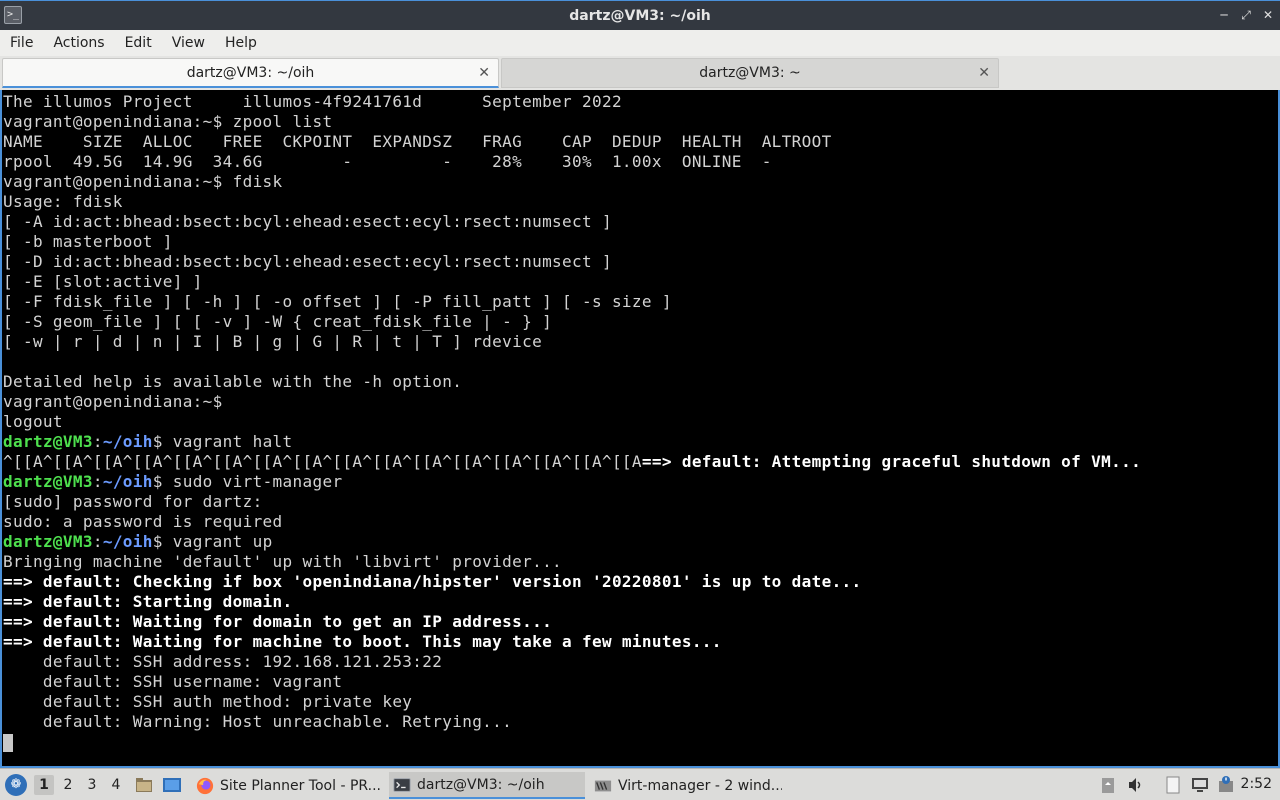  I want to click on terminal-cursor-line, so click(640, 742).